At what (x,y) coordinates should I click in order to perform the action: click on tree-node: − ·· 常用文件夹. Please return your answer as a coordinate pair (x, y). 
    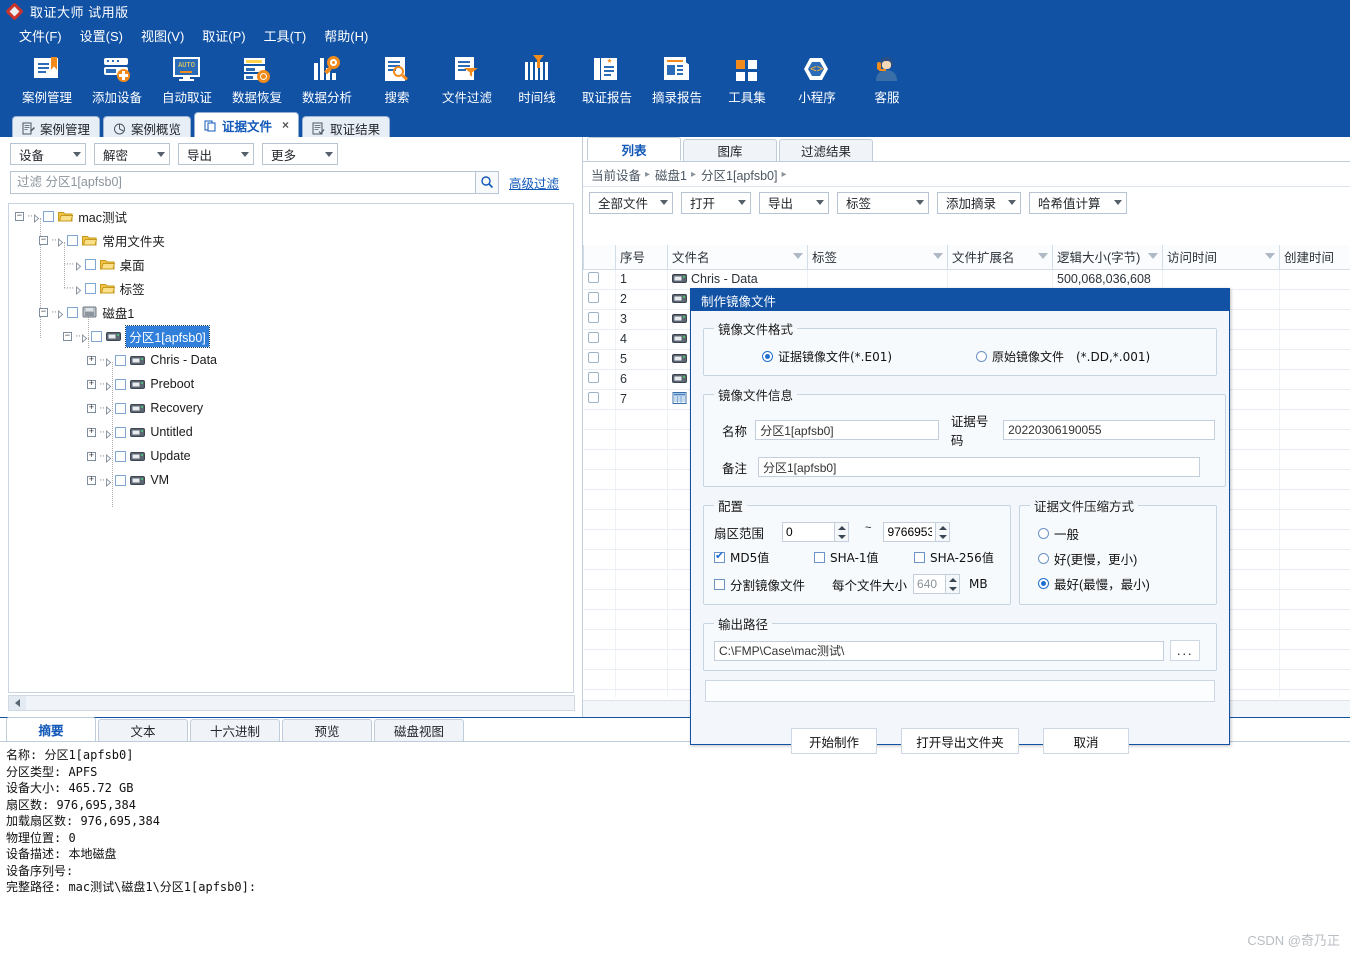
    Looking at the image, I should click on (291, 240).